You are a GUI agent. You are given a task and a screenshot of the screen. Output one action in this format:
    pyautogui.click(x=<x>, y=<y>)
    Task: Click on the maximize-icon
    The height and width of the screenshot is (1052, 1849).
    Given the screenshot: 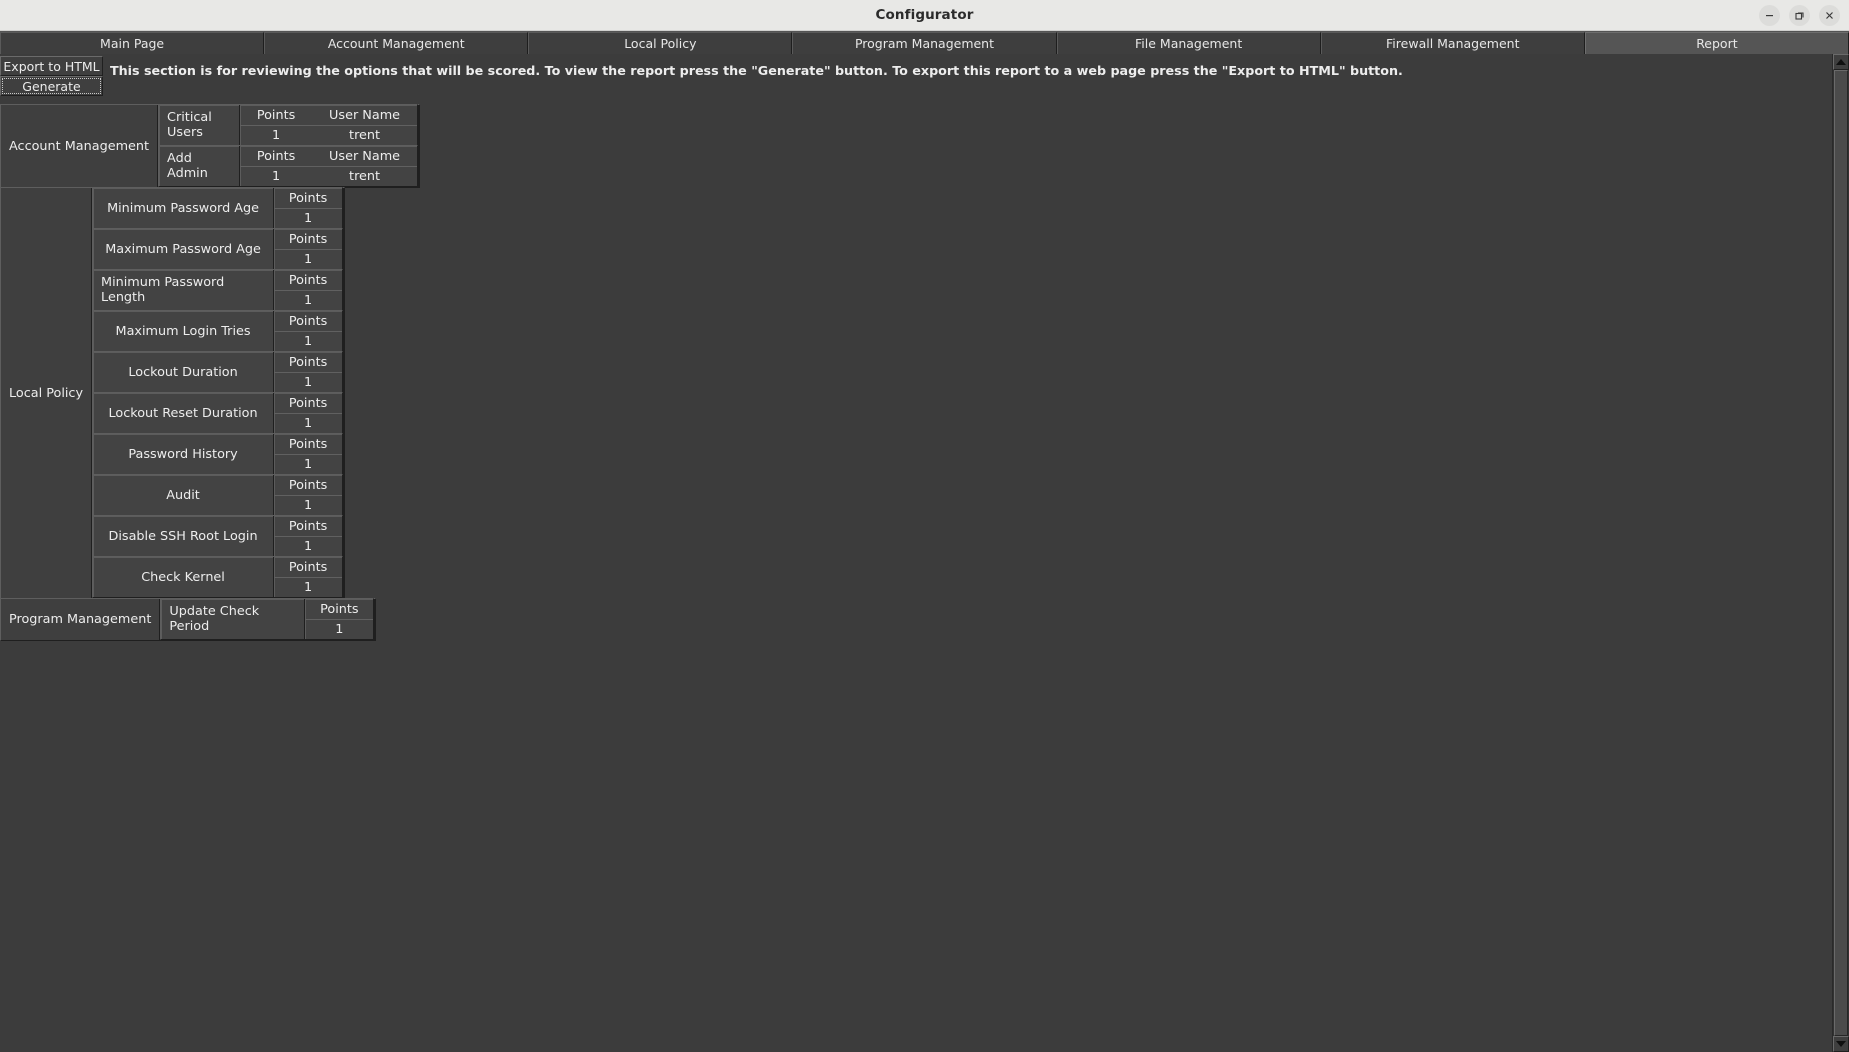 What is the action you would take?
    pyautogui.click(x=1799, y=16)
    